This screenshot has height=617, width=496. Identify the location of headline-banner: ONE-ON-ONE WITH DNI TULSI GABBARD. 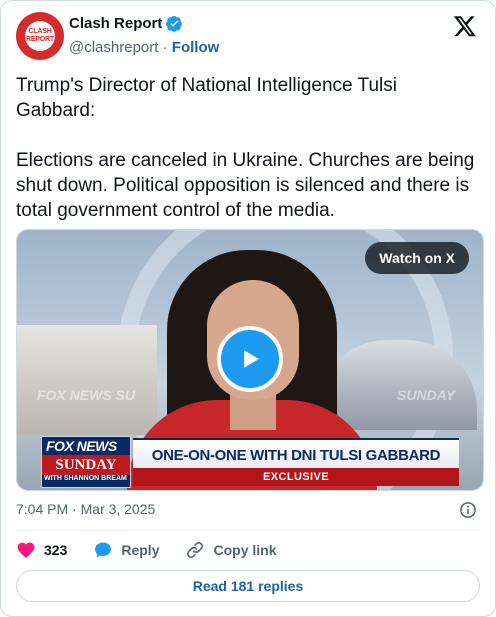
(296, 454).